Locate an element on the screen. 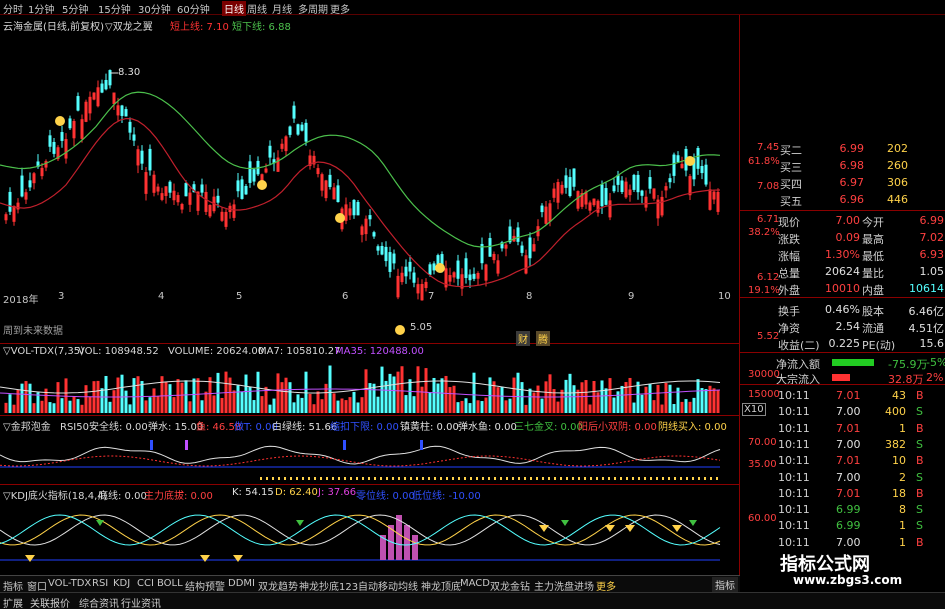 This screenshot has height=609, width=945. stat-row: 外盘 10010 内盘 10614 is located at coordinates (842, 288).